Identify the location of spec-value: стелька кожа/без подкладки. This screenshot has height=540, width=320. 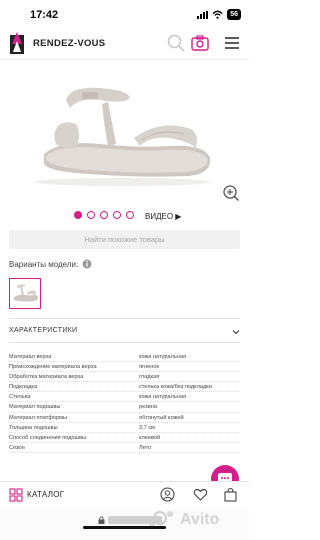
(175, 387).